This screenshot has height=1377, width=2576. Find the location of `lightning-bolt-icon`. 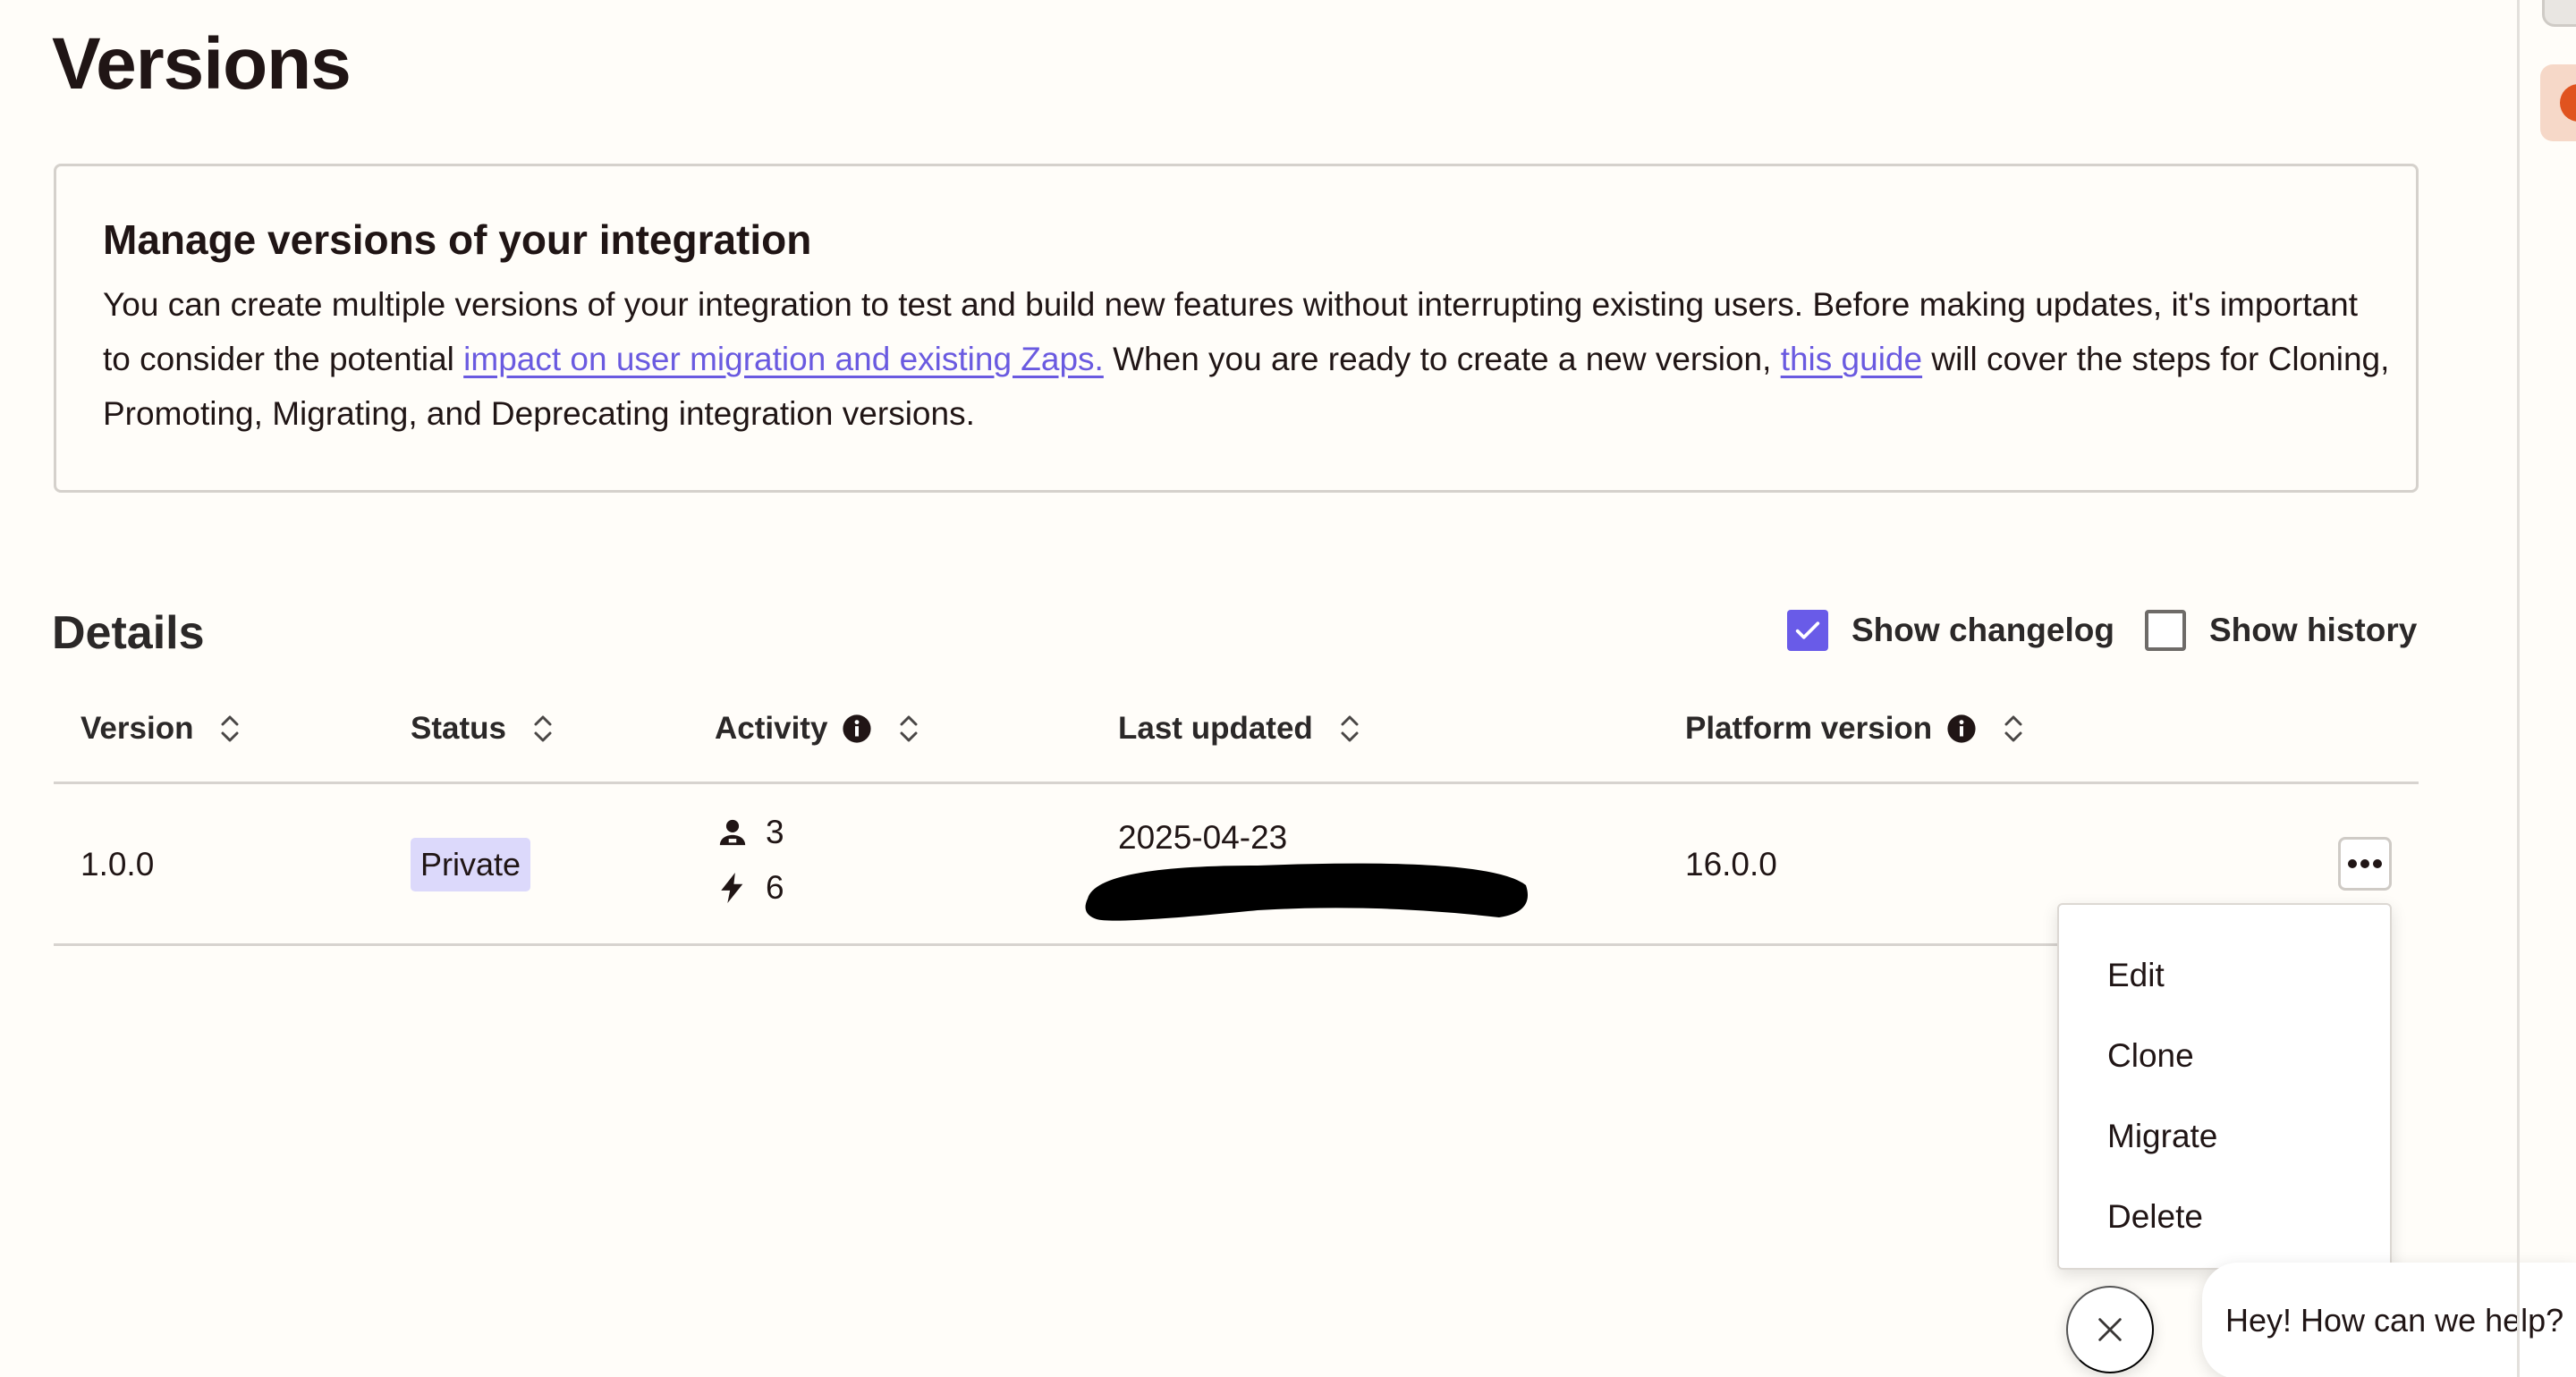

lightning-bolt-icon is located at coordinates (732, 888).